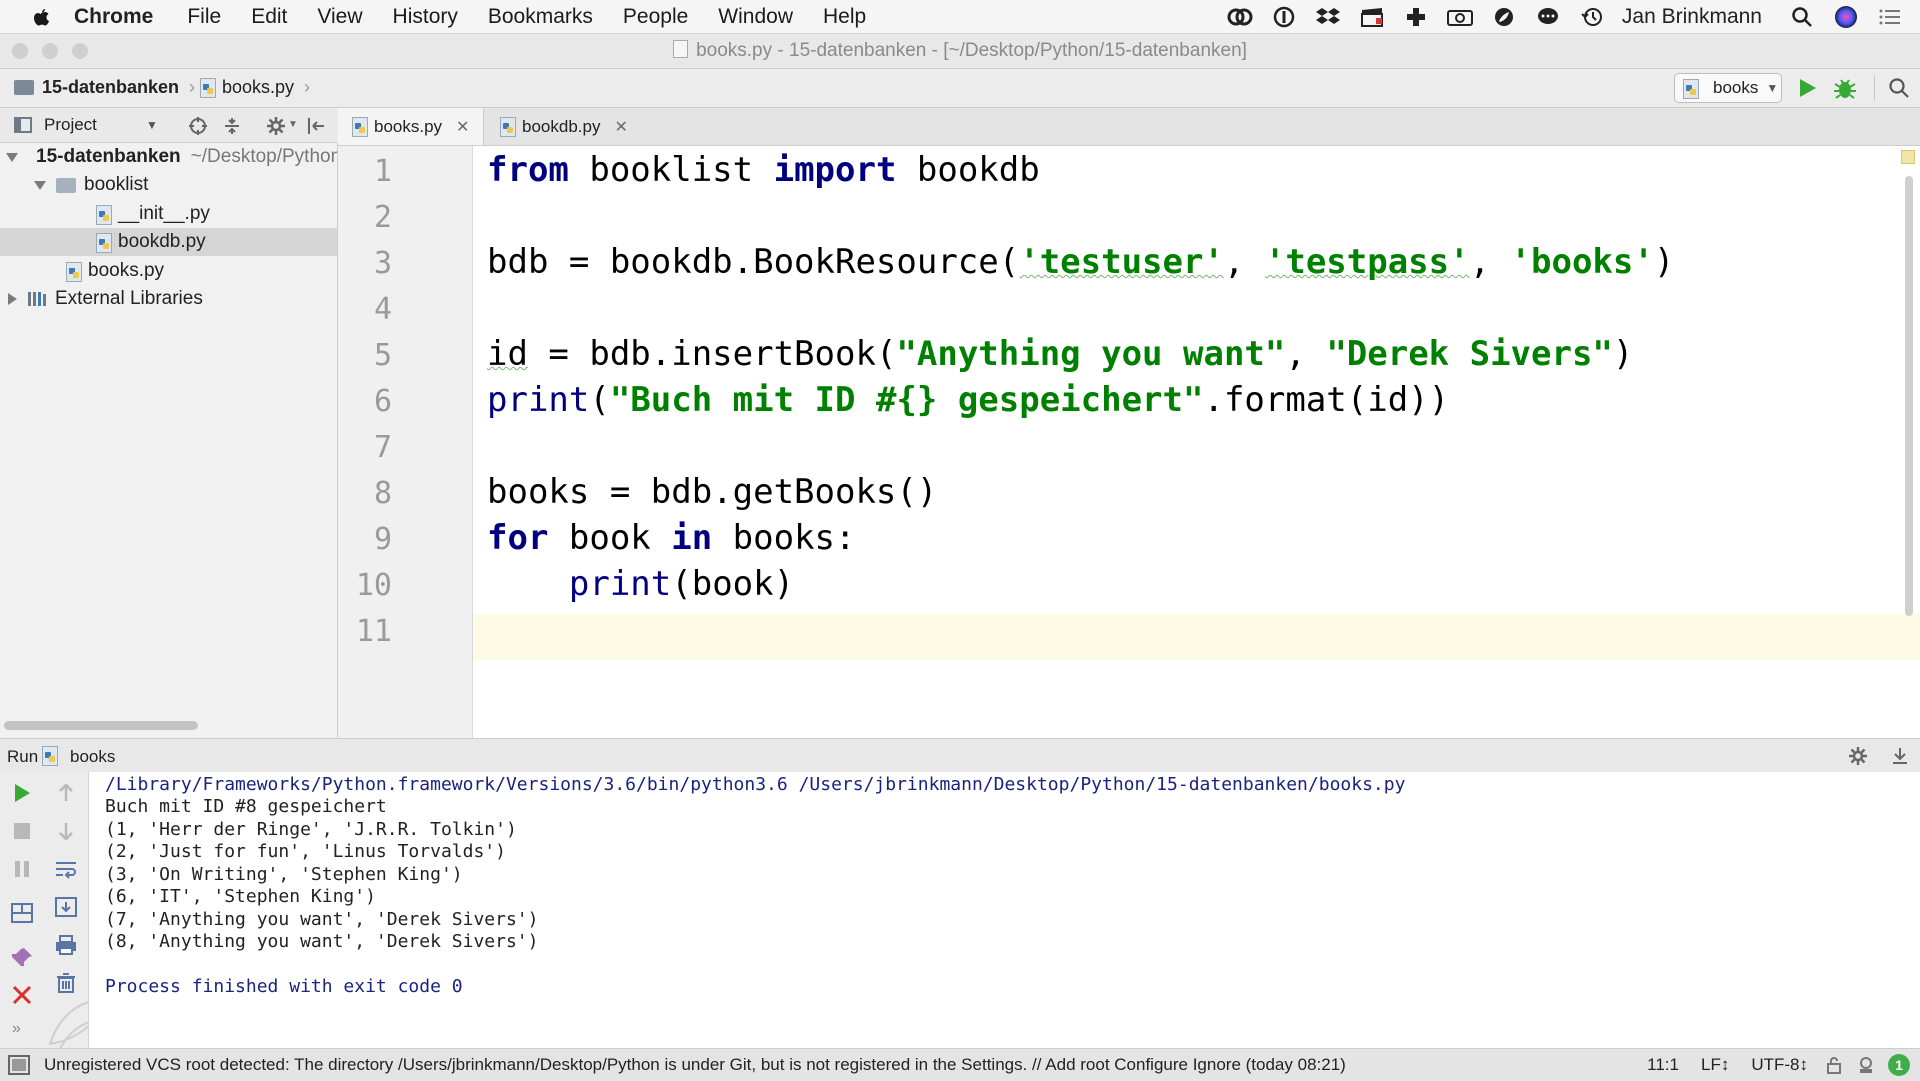  I want to click on inspector-icon, so click(1866, 1065).